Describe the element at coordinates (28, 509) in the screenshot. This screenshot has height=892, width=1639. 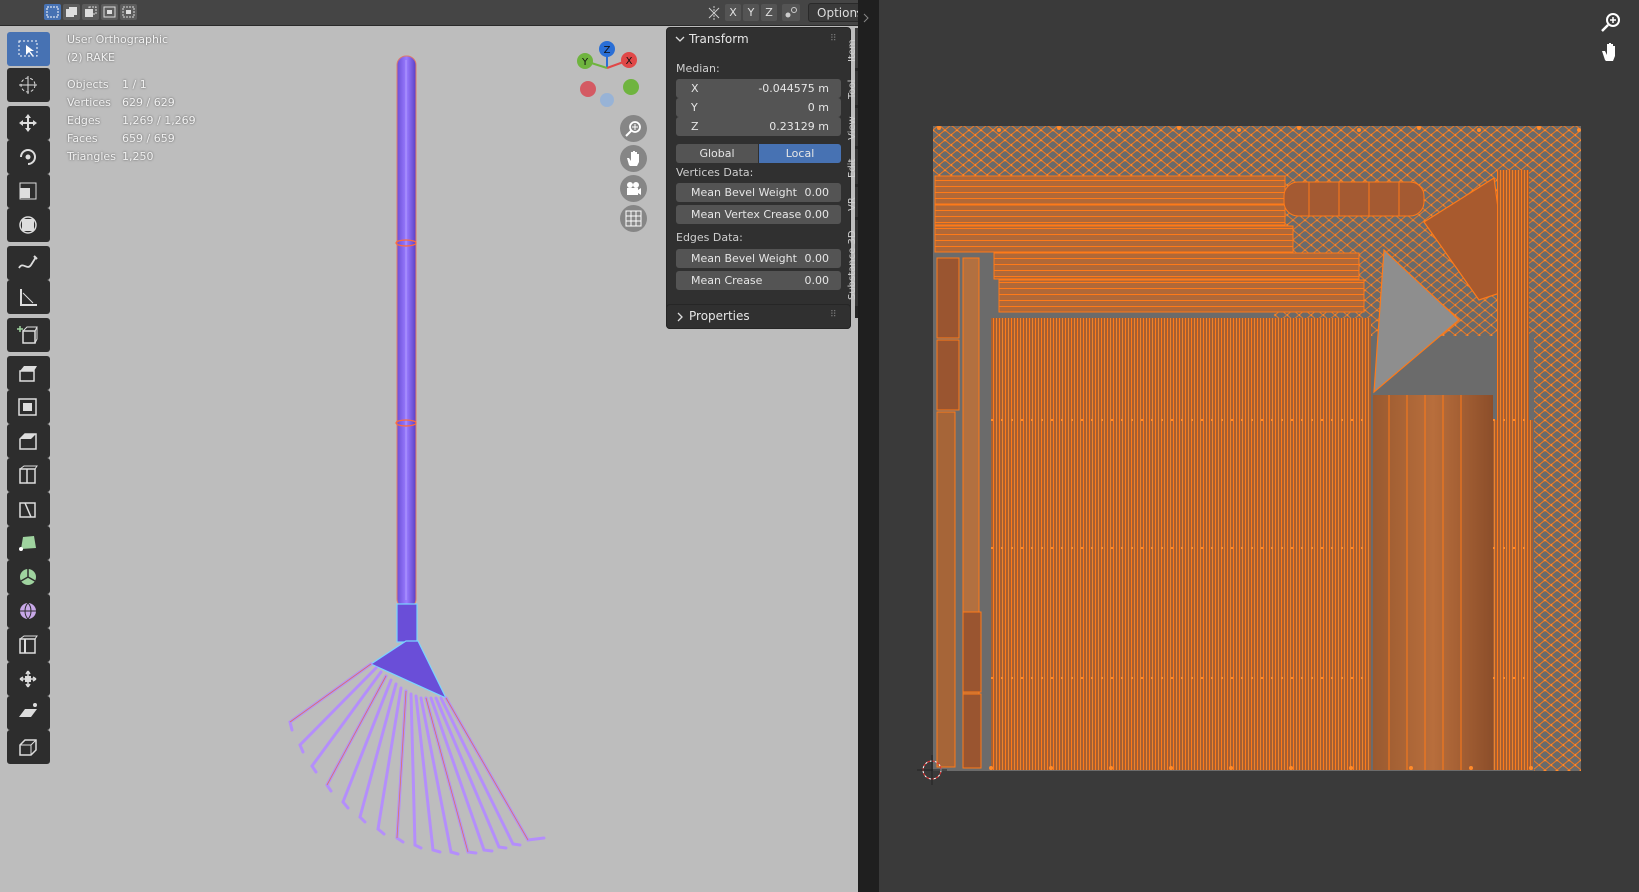
I see `knife-icon` at that location.